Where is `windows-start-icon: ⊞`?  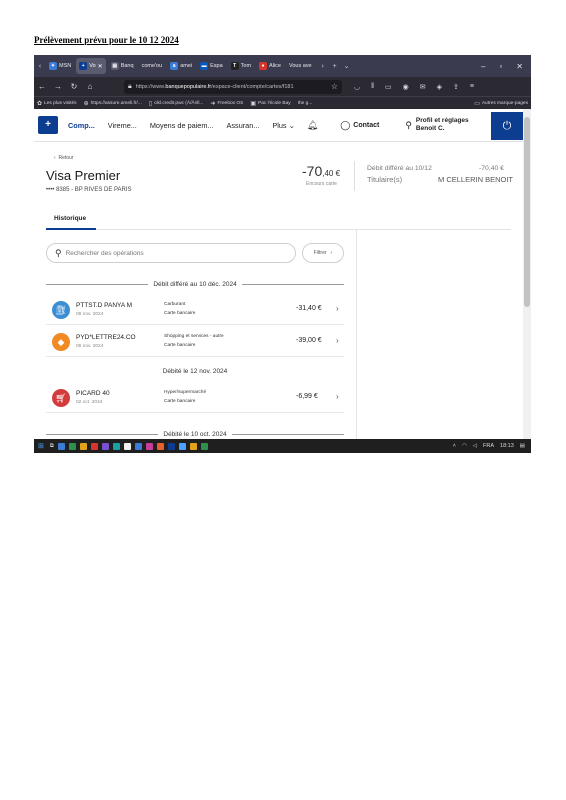
windows-start-icon: ⊞ is located at coordinates (41, 446).